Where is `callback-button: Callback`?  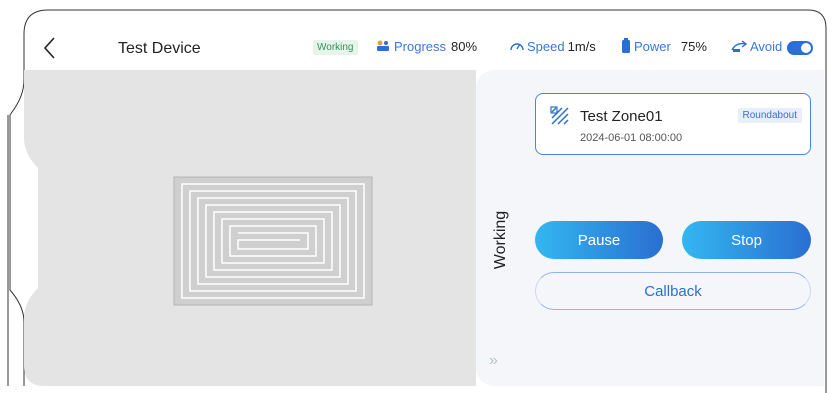
callback-button: Callback is located at coordinates (673, 291).